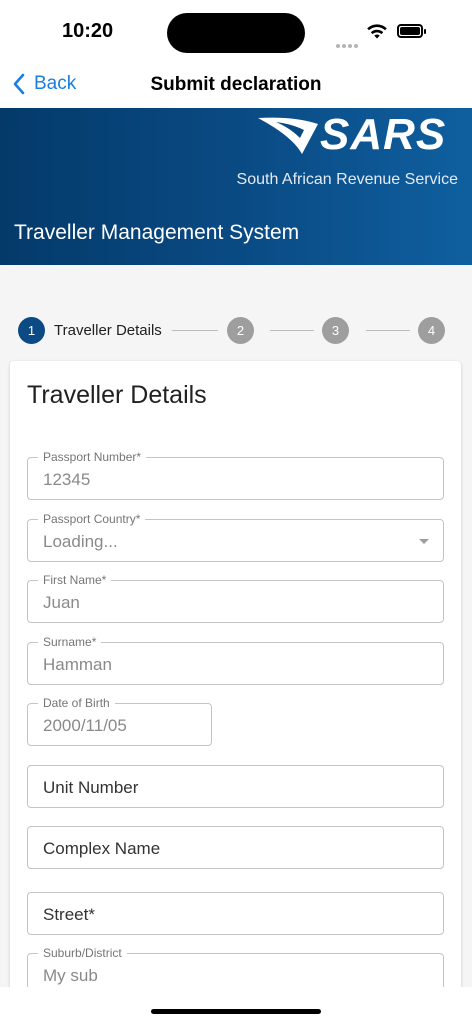 The height and width of the screenshot is (1024, 472). What do you see at coordinates (91, 787) in the screenshot?
I see `unit-number-placeholder: Unit Number` at bounding box center [91, 787].